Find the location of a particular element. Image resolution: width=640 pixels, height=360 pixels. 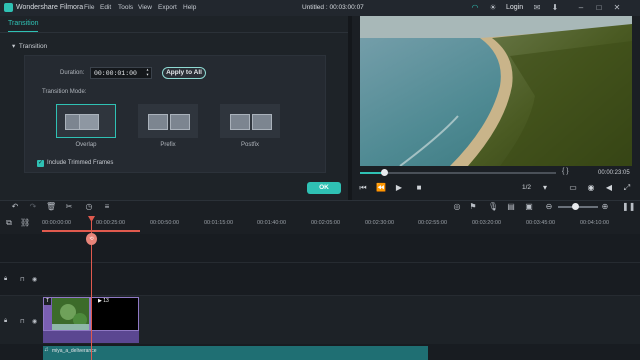

include-trimmed-checkbox: ✓ is located at coordinates (40, 163).